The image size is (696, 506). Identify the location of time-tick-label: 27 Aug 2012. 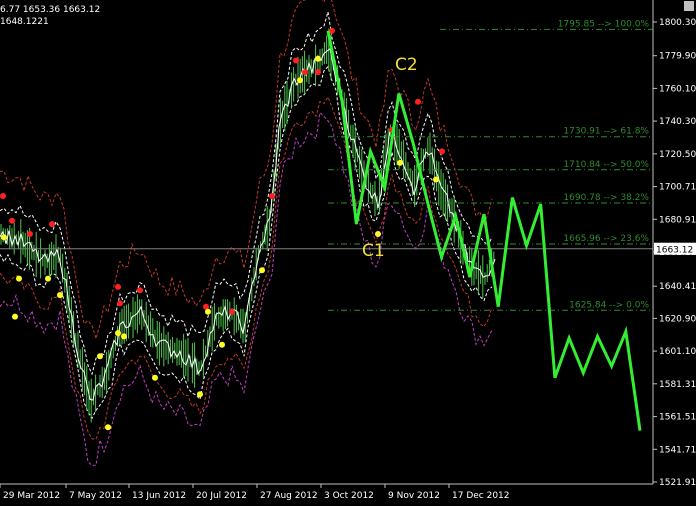
(289, 496).